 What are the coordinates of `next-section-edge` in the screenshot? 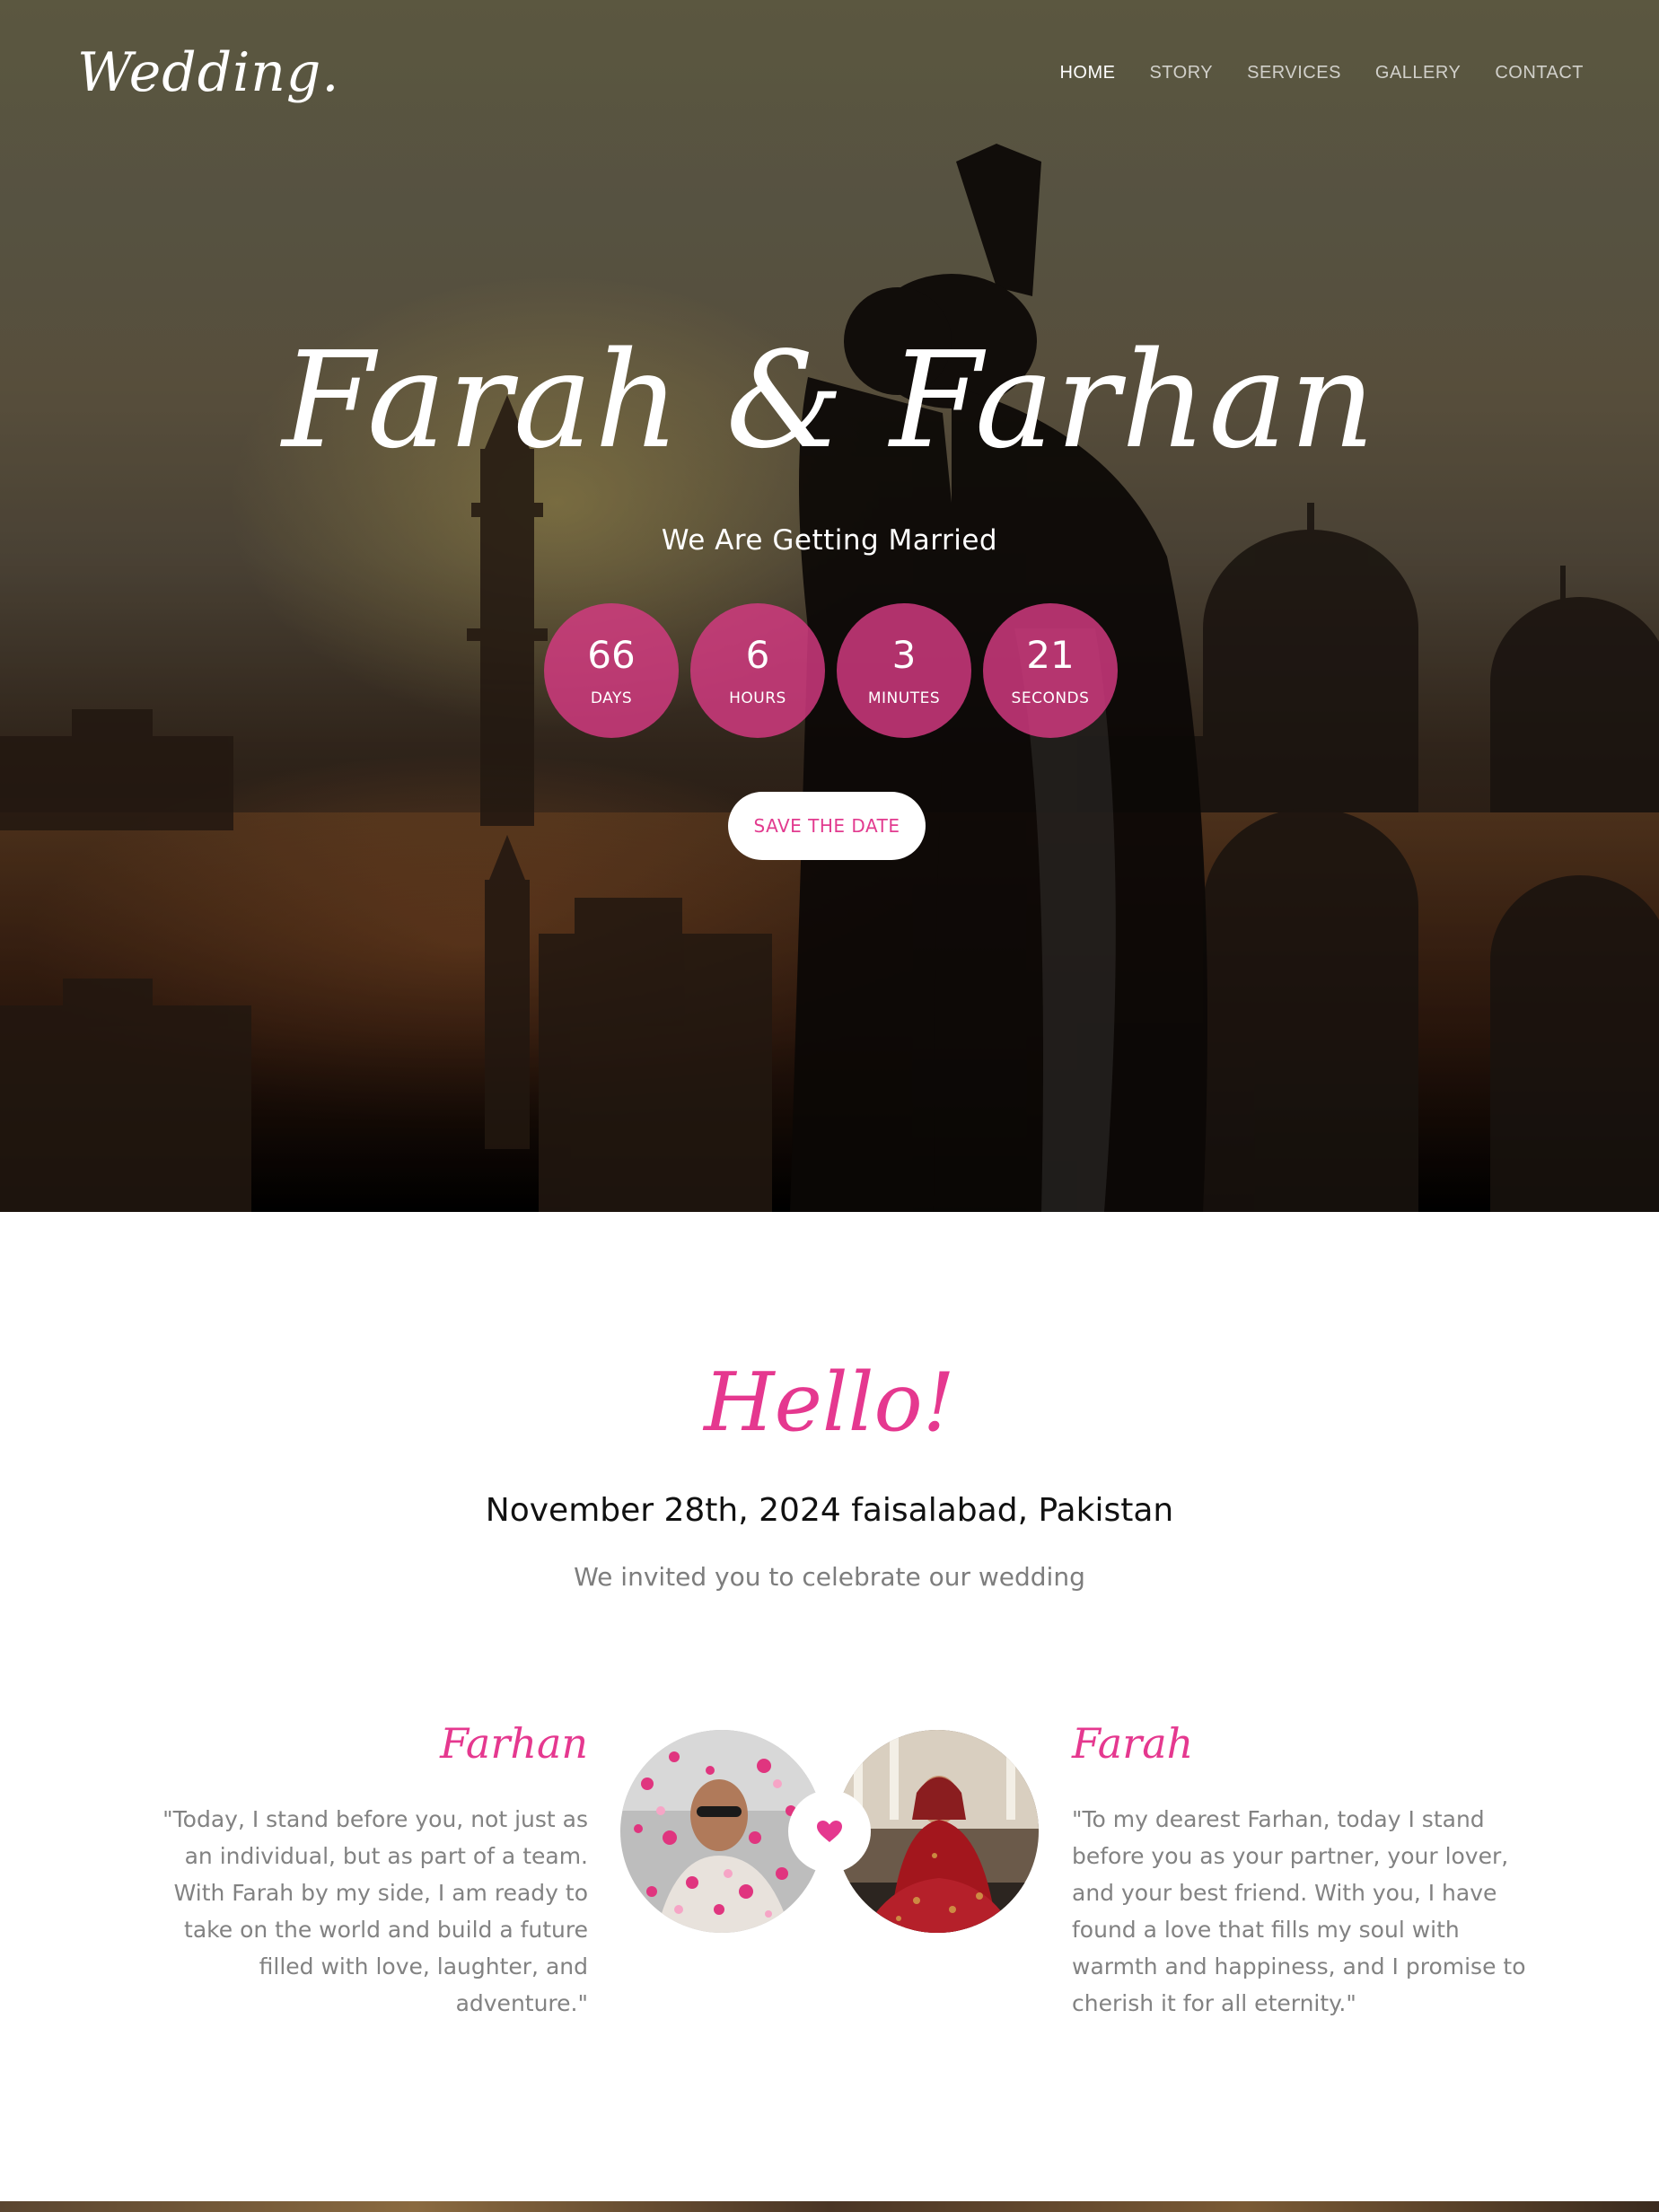 It's located at (829, 2206).